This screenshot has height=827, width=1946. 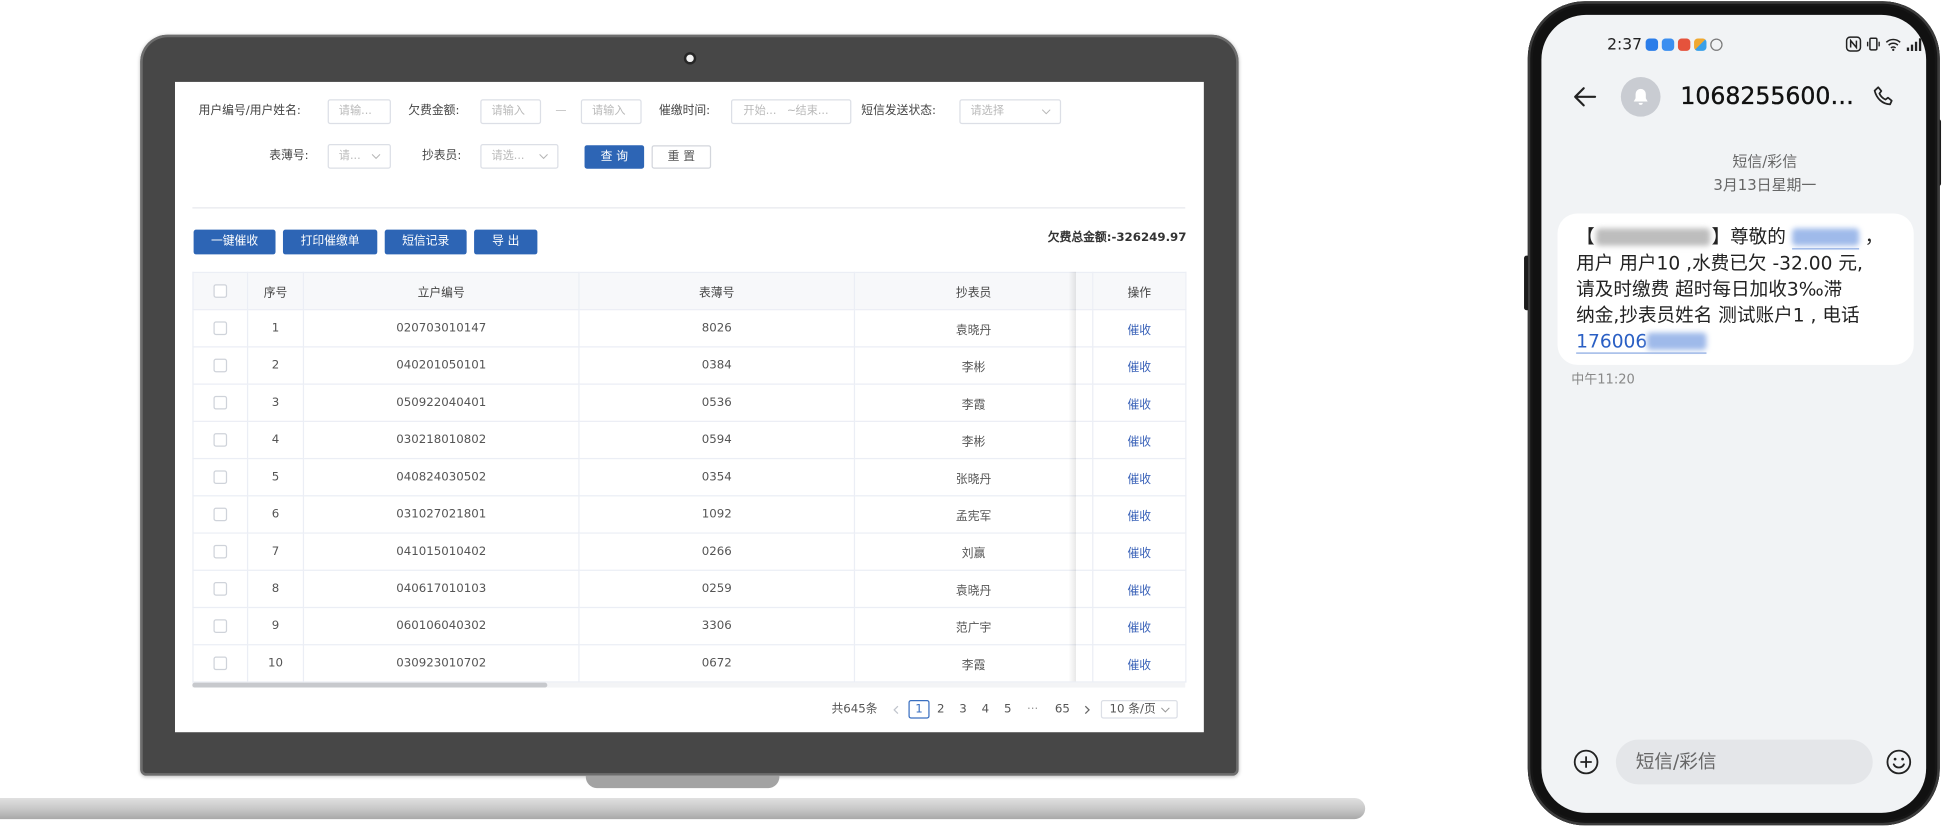 What do you see at coordinates (275, 589) in the screenshot?
I see `row-index: 8` at bounding box center [275, 589].